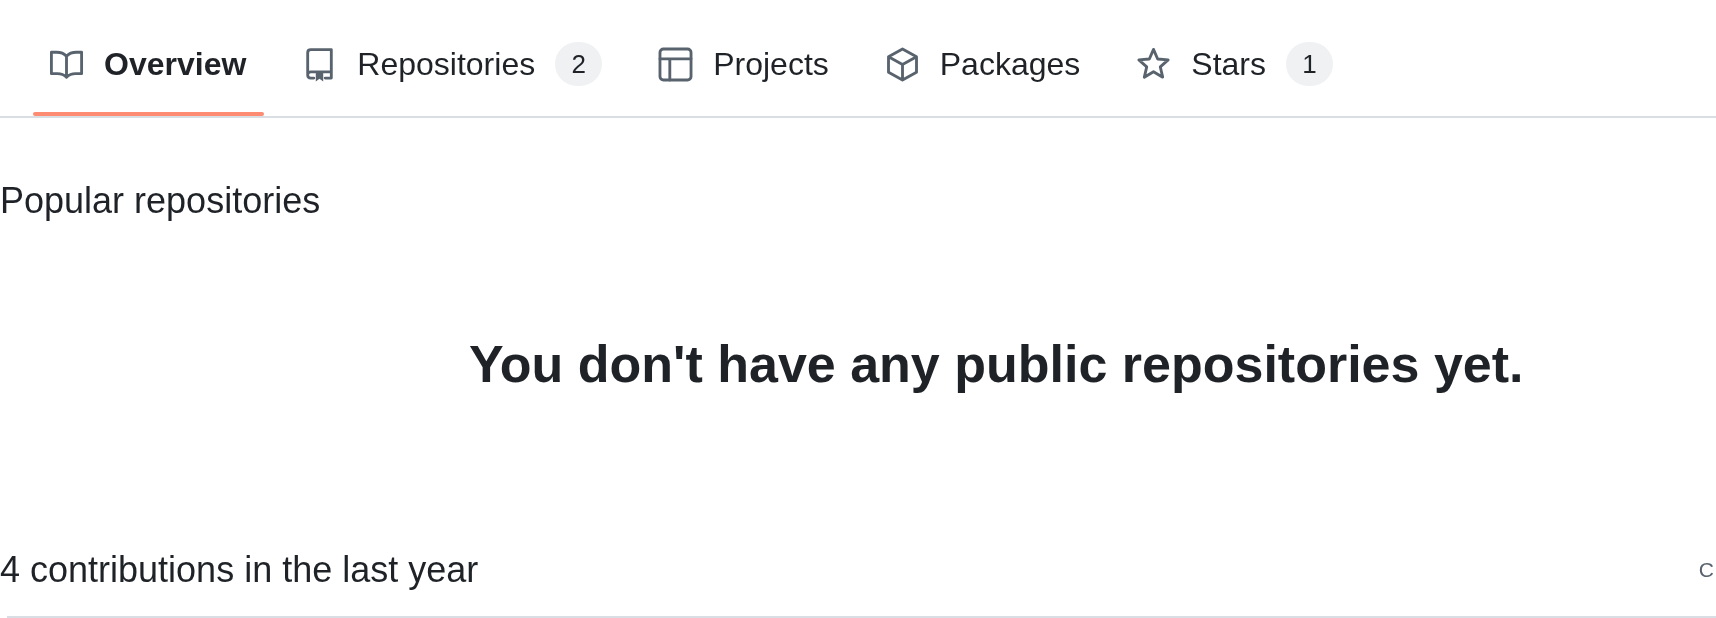 This screenshot has height=618, width=1716. I want to click on profile-tab: Repositories 2, so click(453, 64).